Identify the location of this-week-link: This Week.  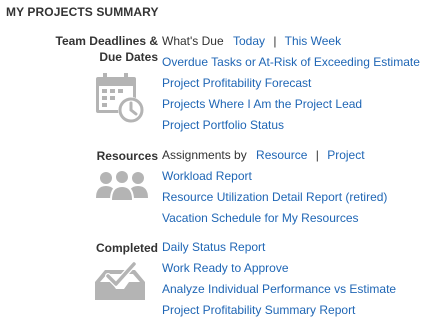
(313, 41).